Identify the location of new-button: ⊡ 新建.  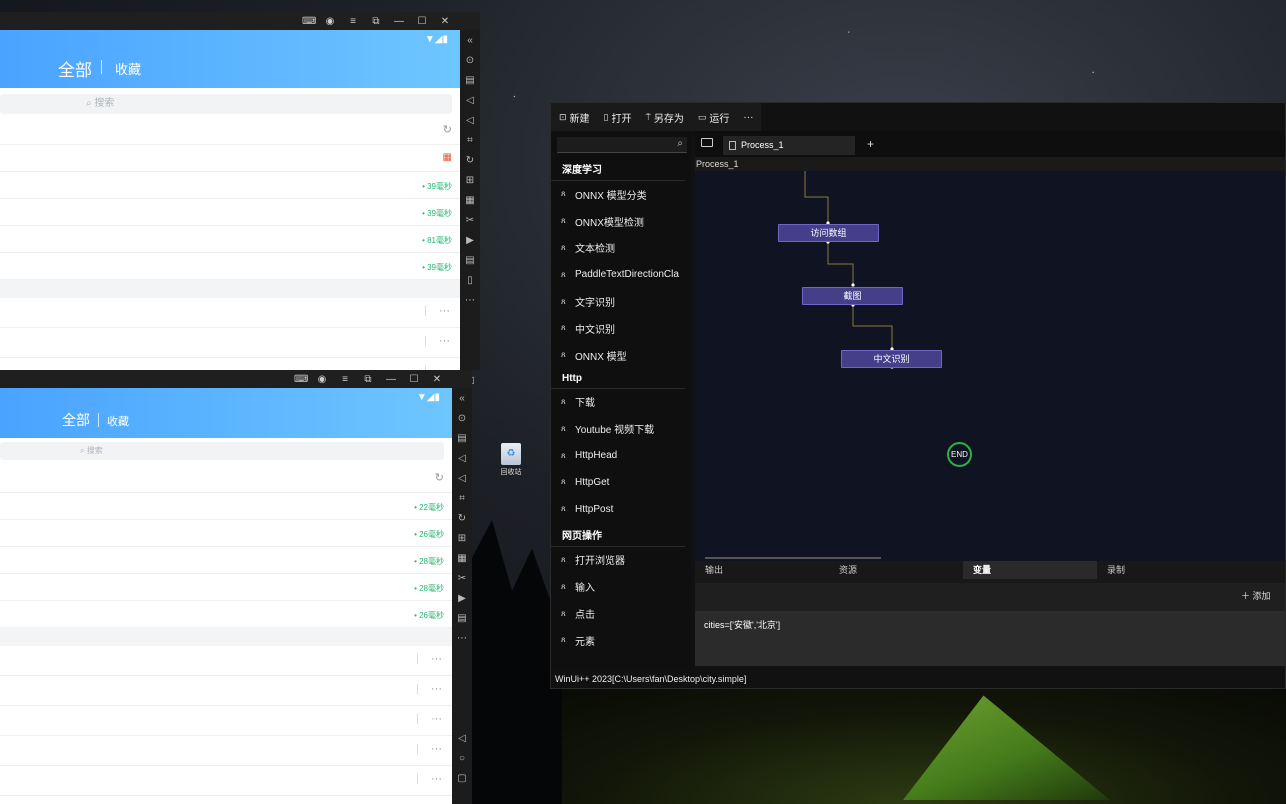
(574, 117).